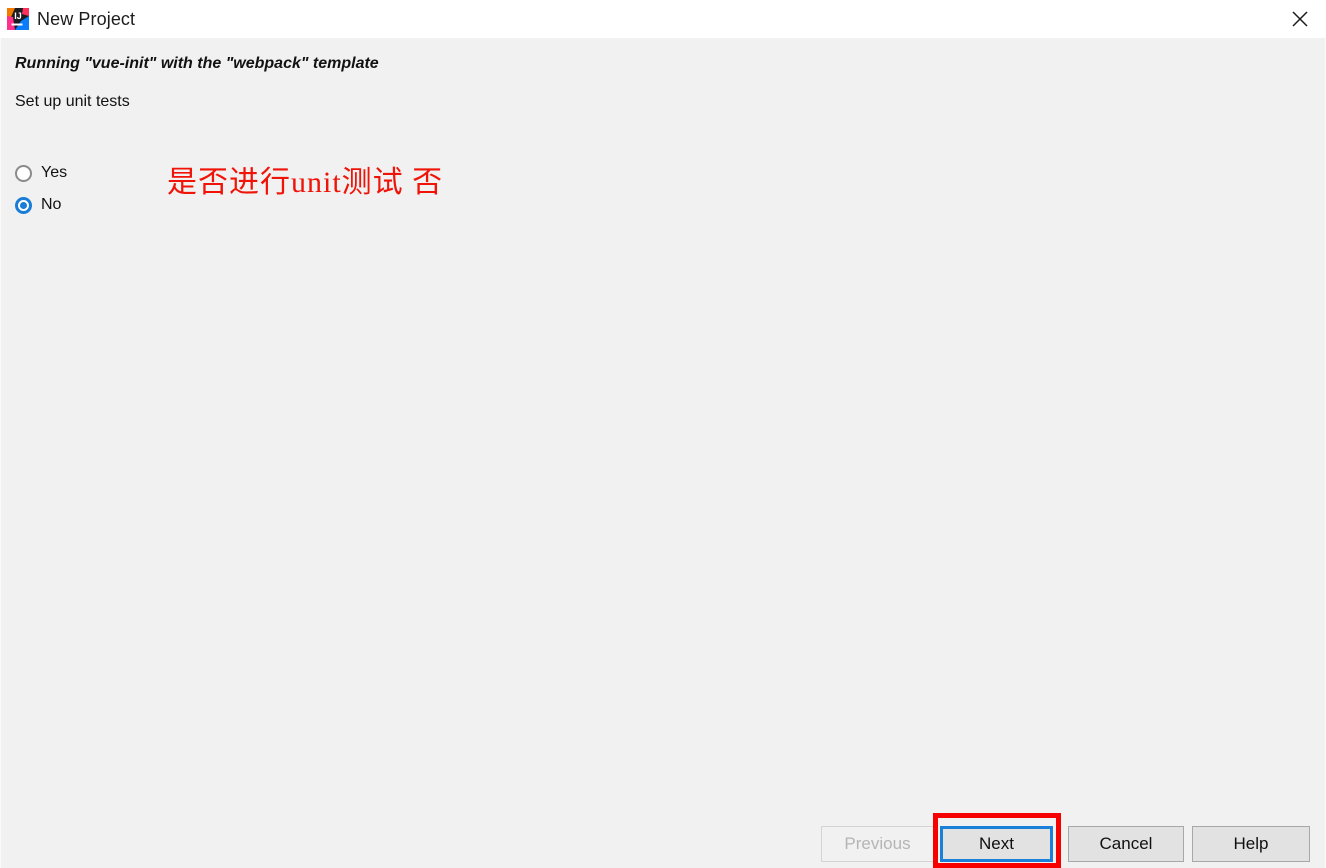 The height and width of the screenshot is (868, 1326). I want to click on red-annotation-text: 是否进行unit测试 否, so click(305, 182).